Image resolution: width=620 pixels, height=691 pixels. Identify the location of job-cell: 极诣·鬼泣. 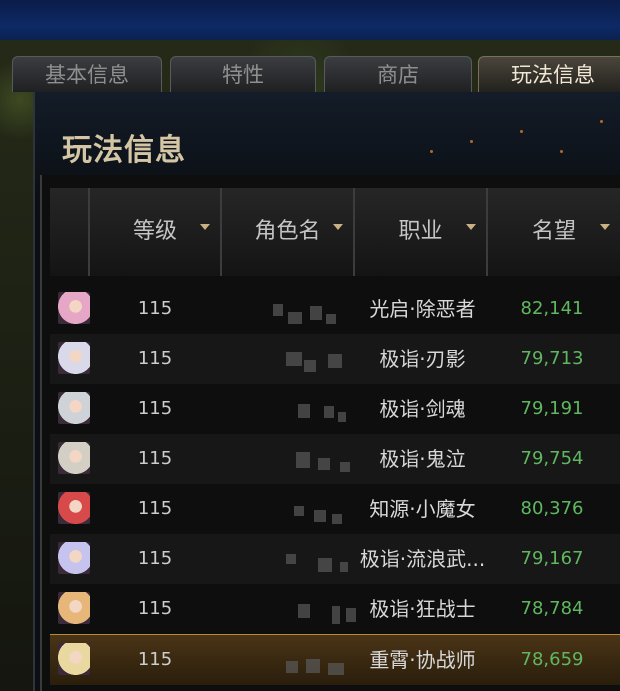
(422, 459).